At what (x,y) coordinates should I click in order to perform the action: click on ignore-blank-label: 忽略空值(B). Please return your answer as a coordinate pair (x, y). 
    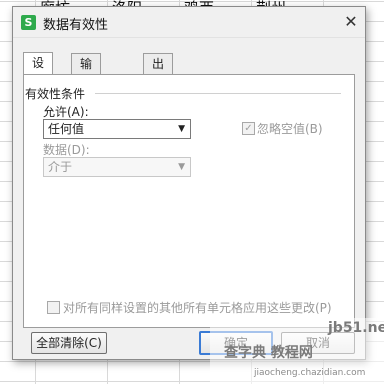
    Looking at the image, I should click on (290, 129).